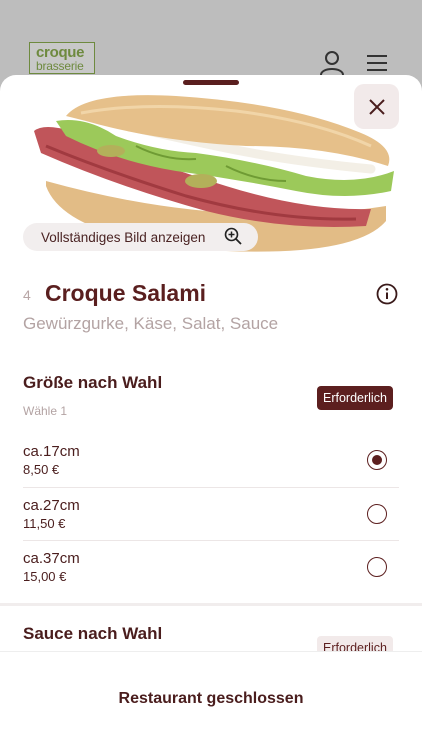 The image size is (422, 750). I want to click on product-title: Croque Salami, so click(126, 293).